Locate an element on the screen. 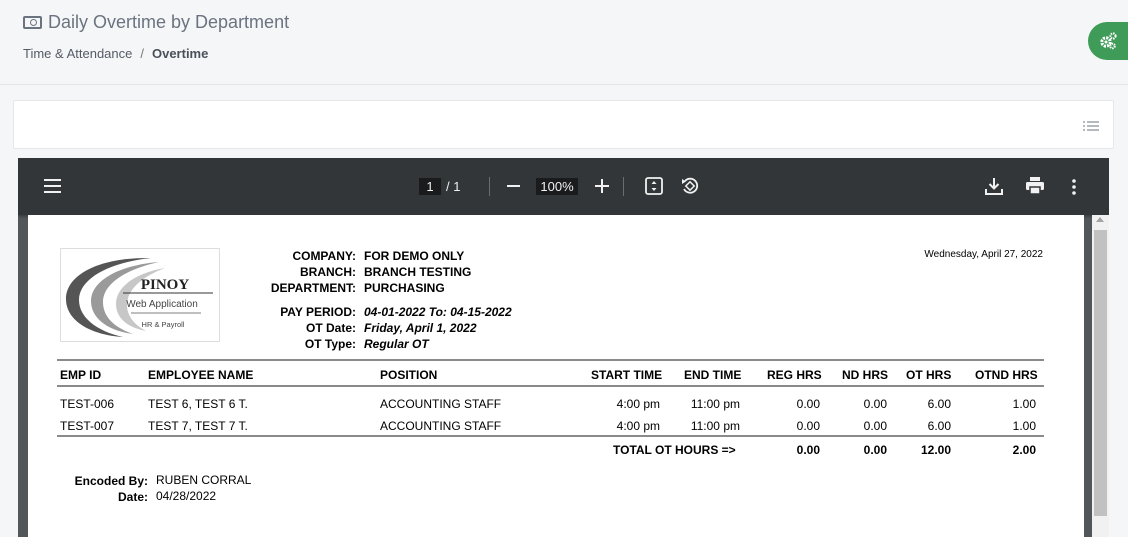  money-icon is located at coordinates (32, 22).